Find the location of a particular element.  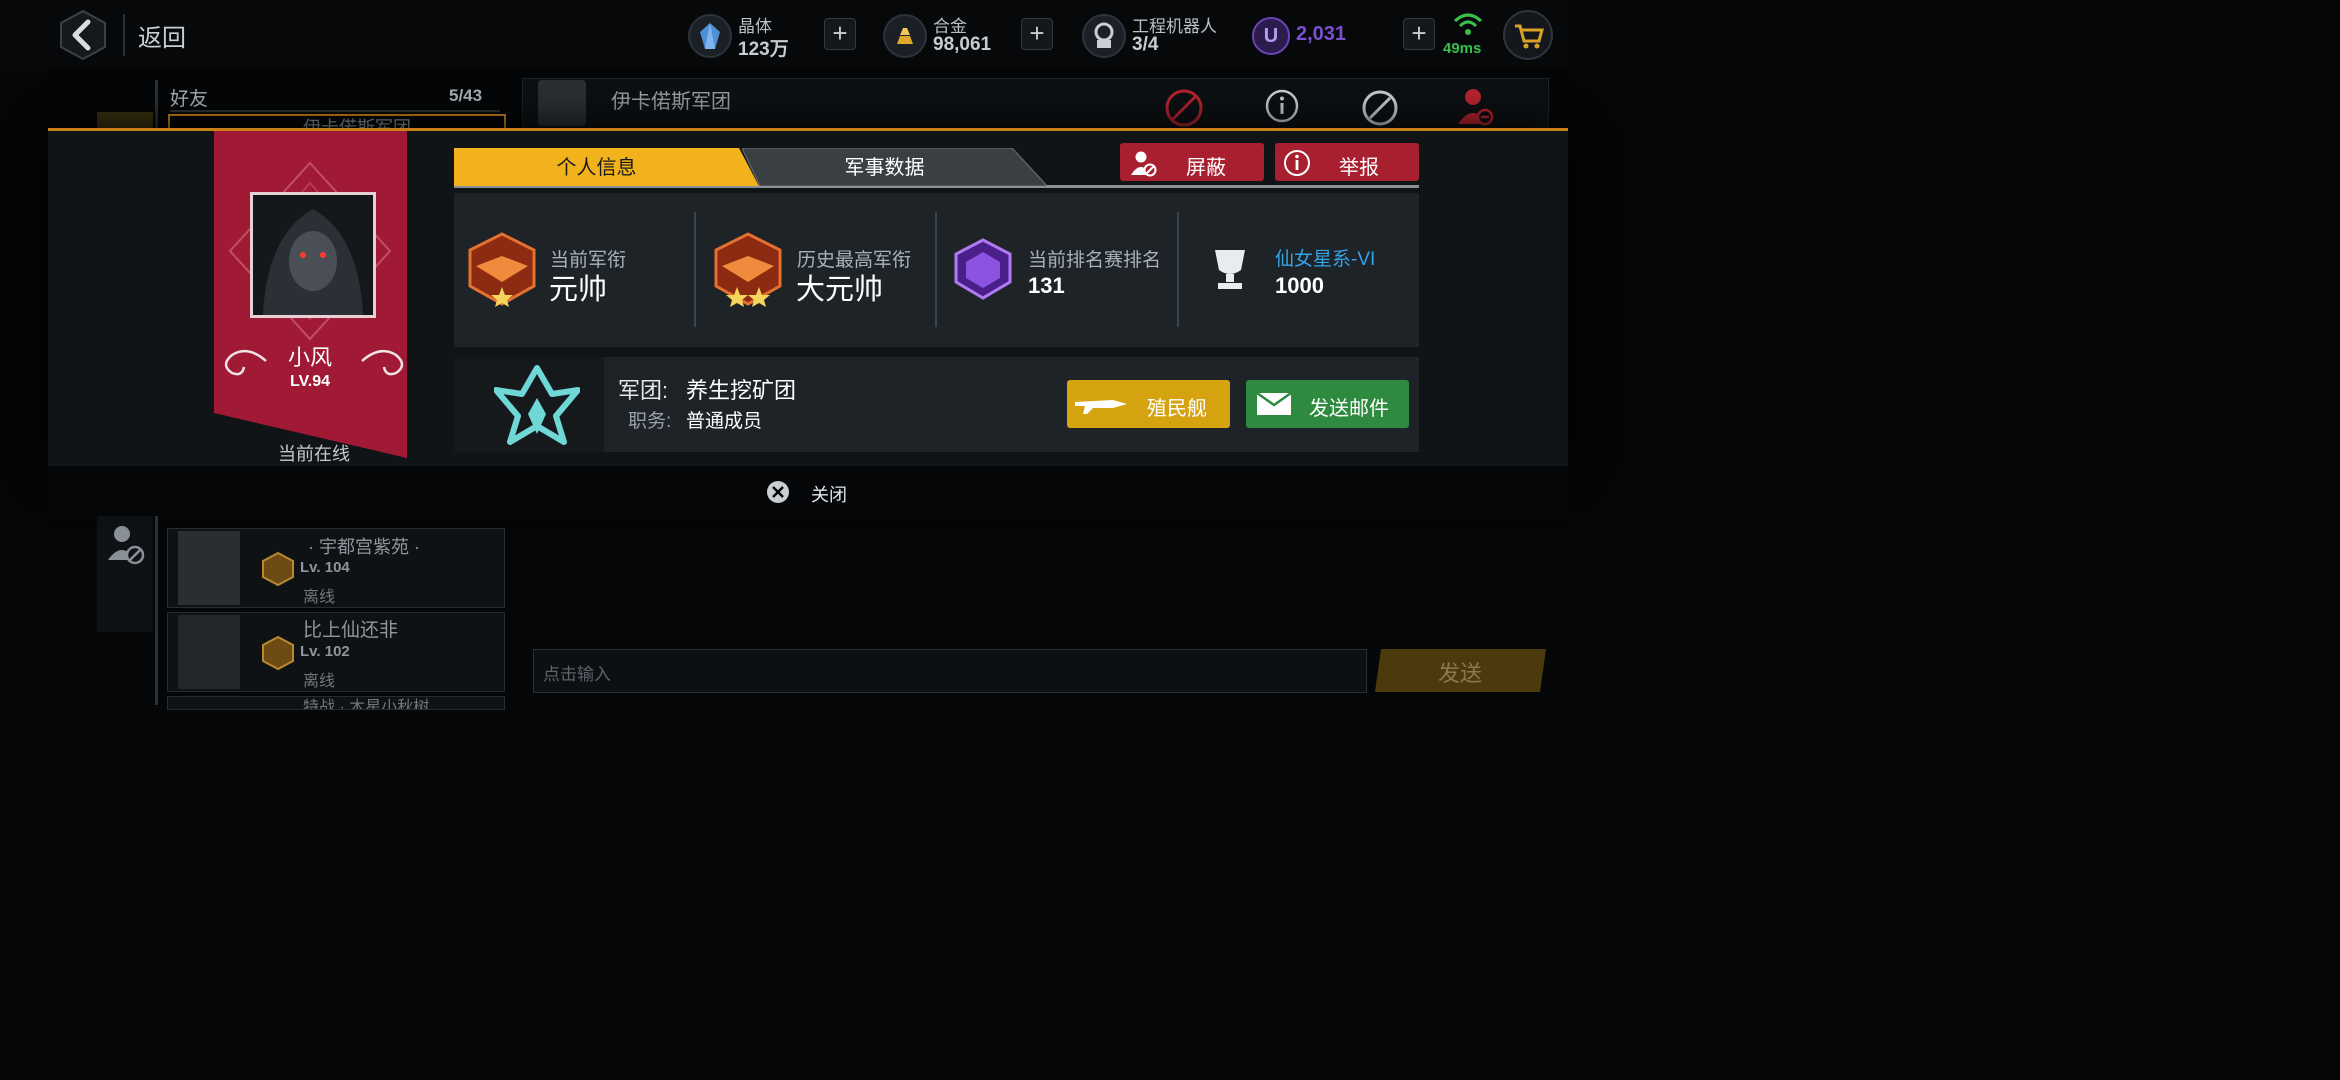

block-user-icon is located at coordinates (1144, 164).